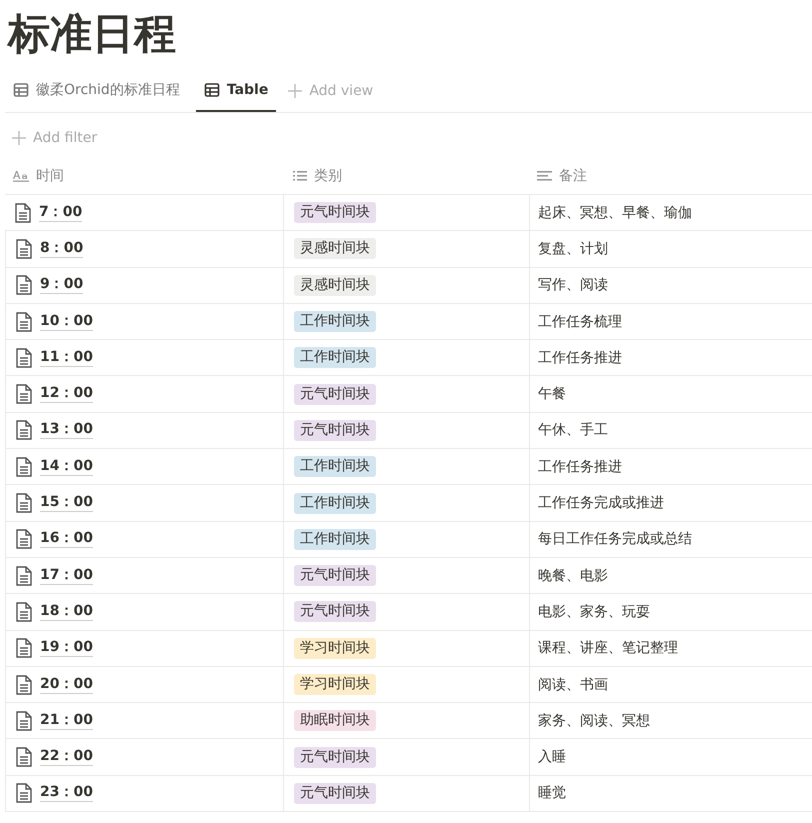  Describe the element at coordinates (91, 34) in the screenshot. I see `page-title: 标准日程` at that location.